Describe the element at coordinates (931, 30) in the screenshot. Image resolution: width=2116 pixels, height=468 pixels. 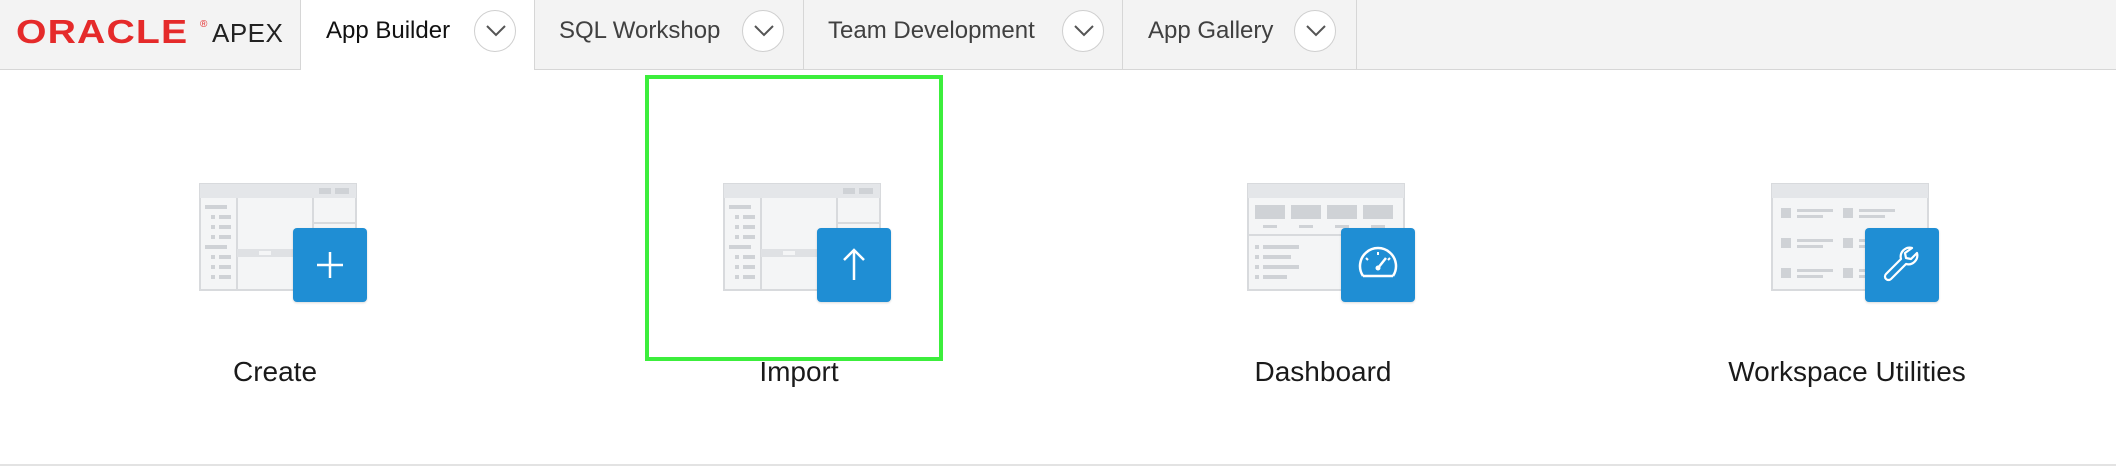
I see `tab-team-development-label: Team Development` at that location.